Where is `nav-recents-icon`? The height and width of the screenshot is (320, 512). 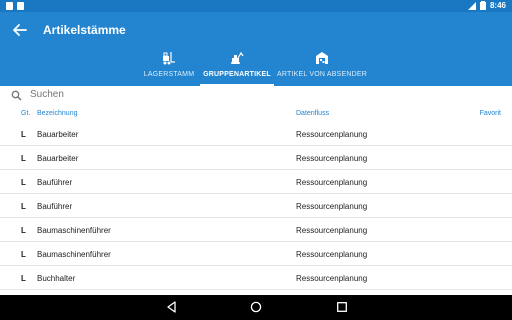 nav-recents-icon is located at coordinates (342, 307).